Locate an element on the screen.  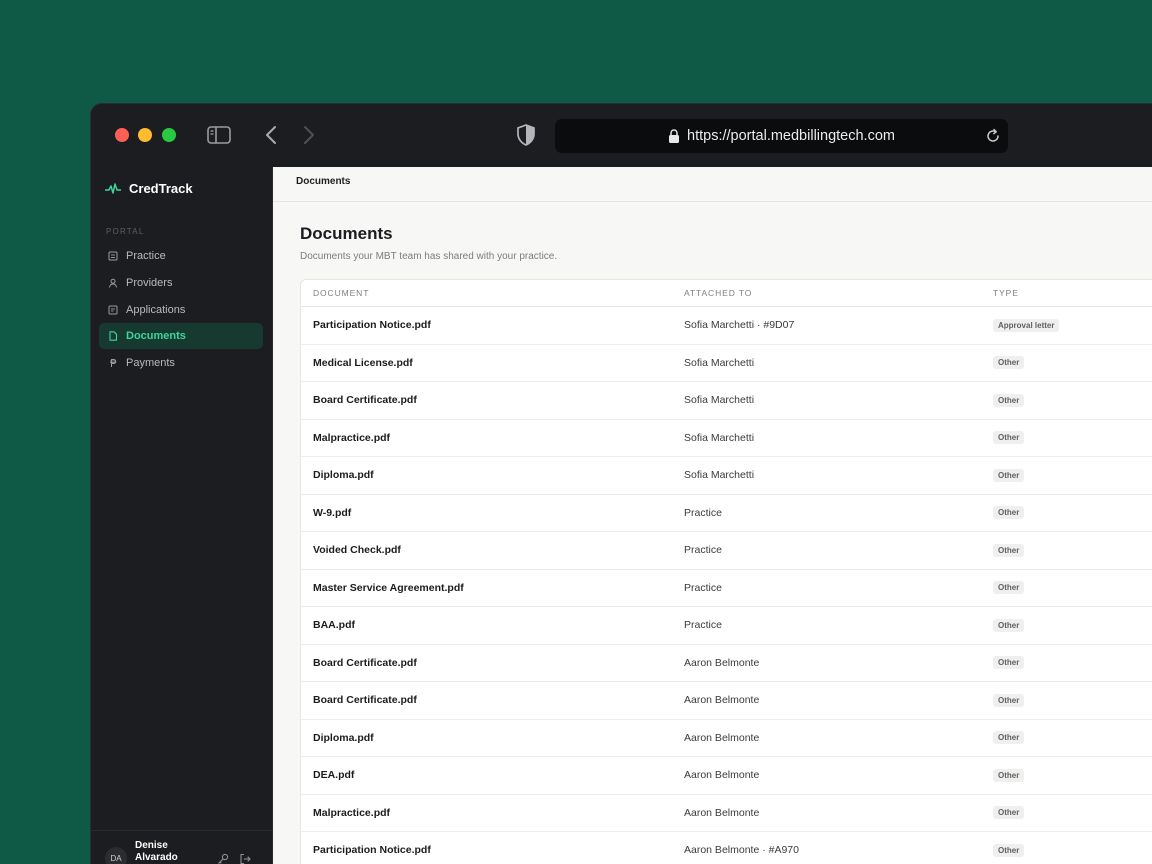
column-header-document: DOCUMENT is located at coordinates (486, 293).